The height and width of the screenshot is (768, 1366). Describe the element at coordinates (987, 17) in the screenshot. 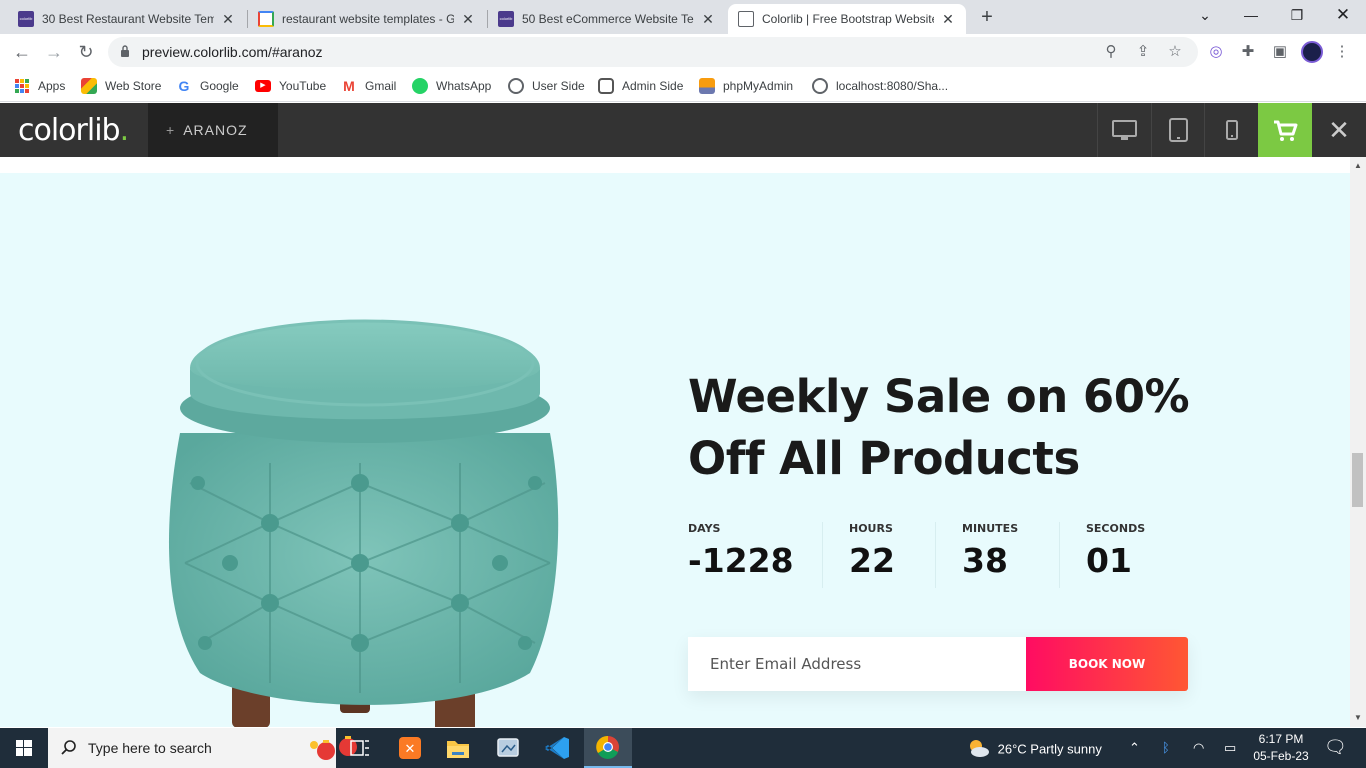

I see `new-tab-button: +` at that location.